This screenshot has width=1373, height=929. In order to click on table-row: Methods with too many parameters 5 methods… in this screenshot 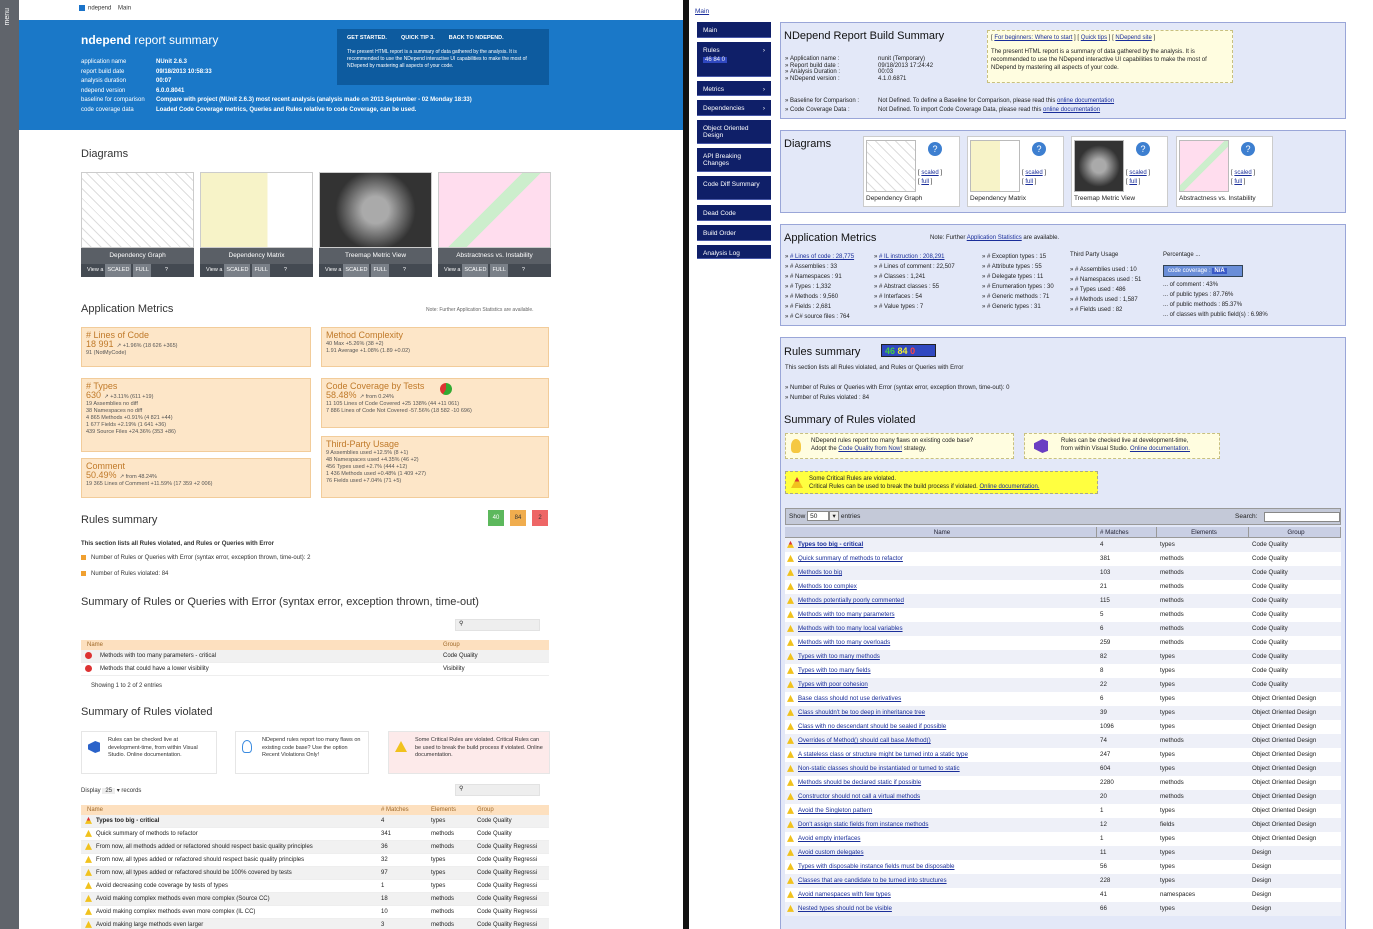, I will do `click(1063, 615)`.